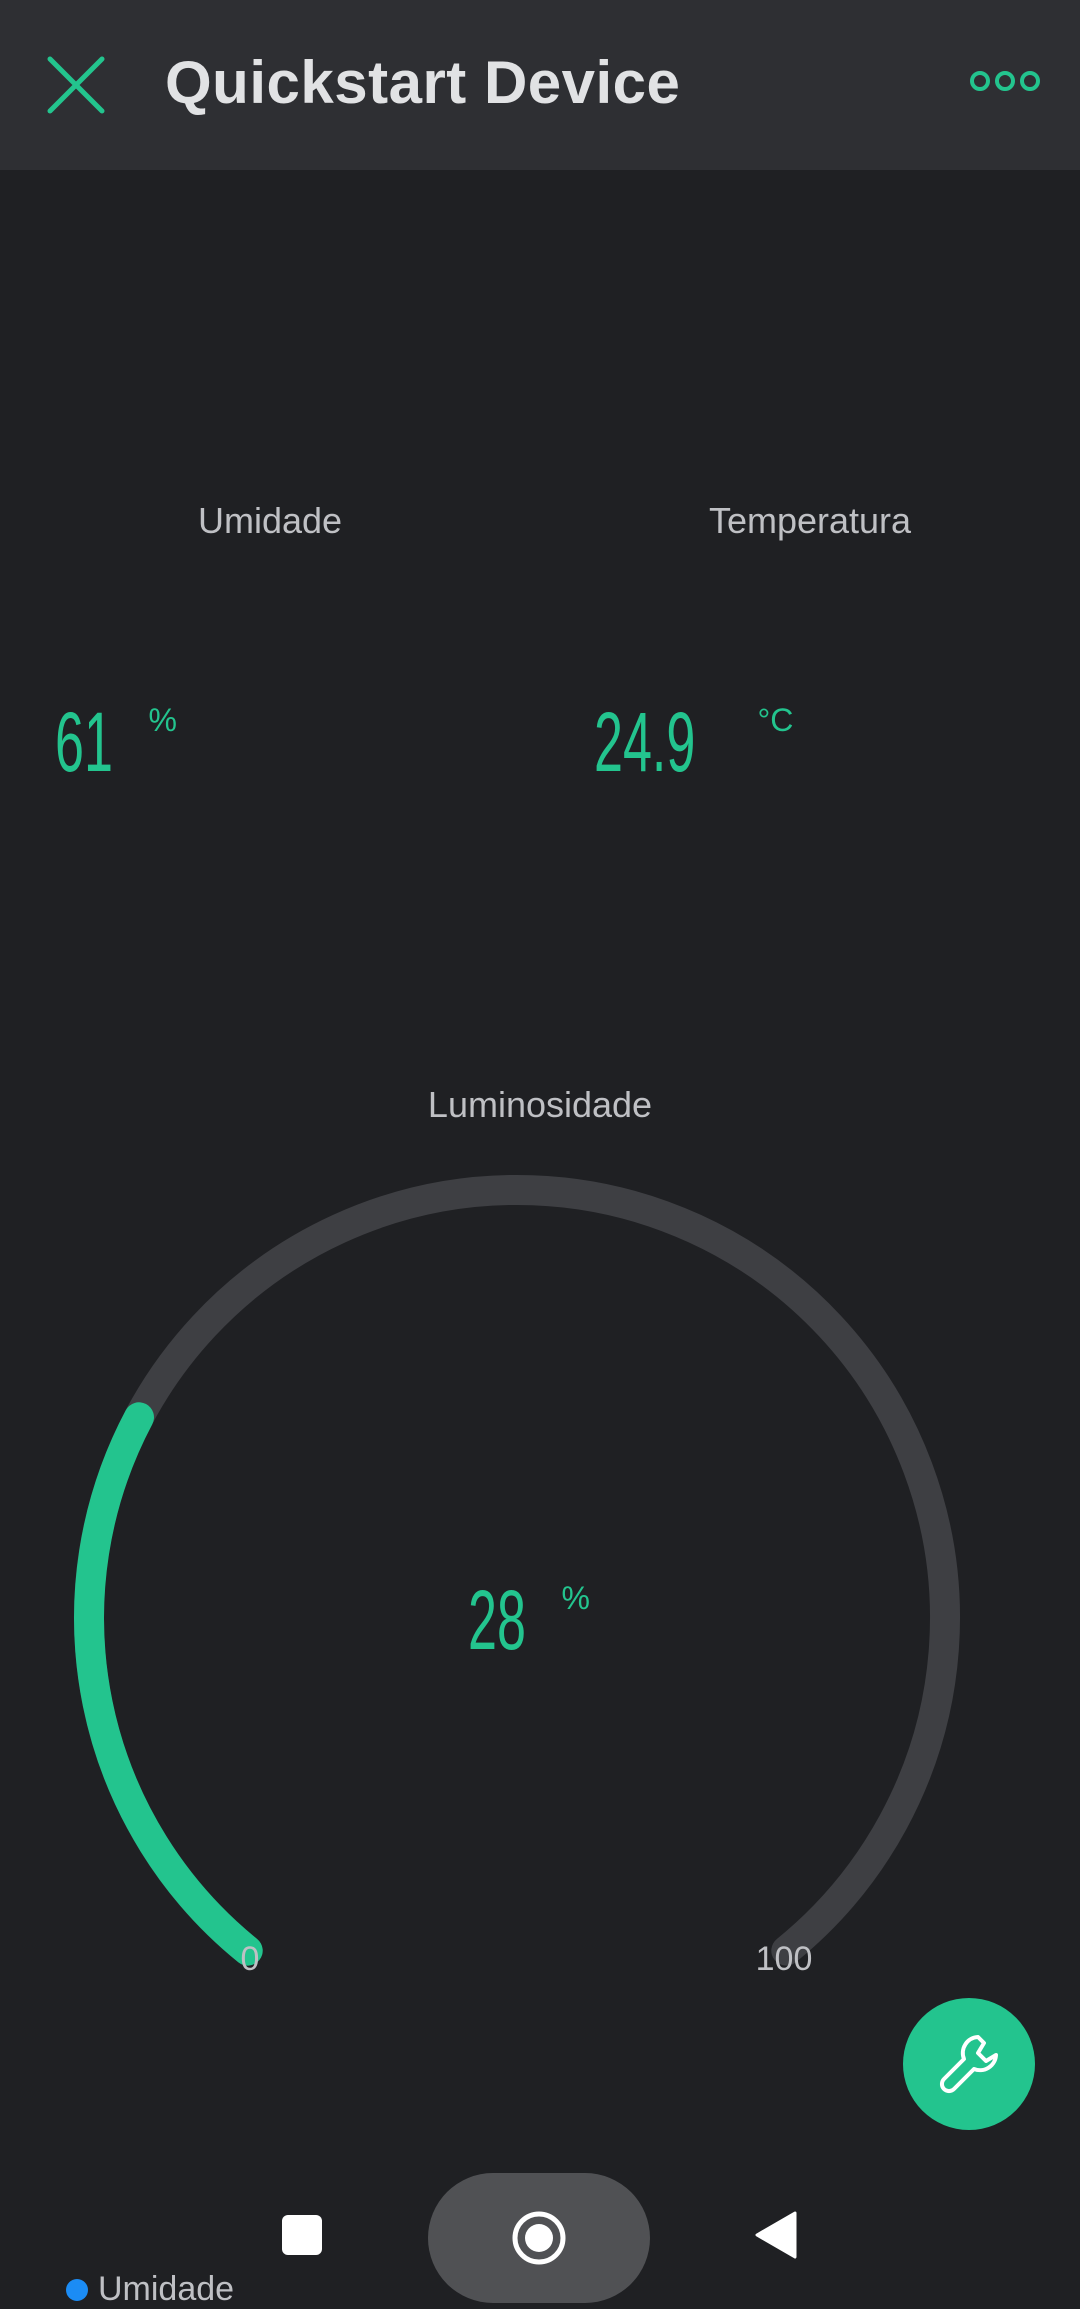 The image size is (1080, 2309). What do you see at coordinates (529, 1620) in the screenshot?
I see `luminosidade-value-display: 28%` at bounding box center [529, 1620].